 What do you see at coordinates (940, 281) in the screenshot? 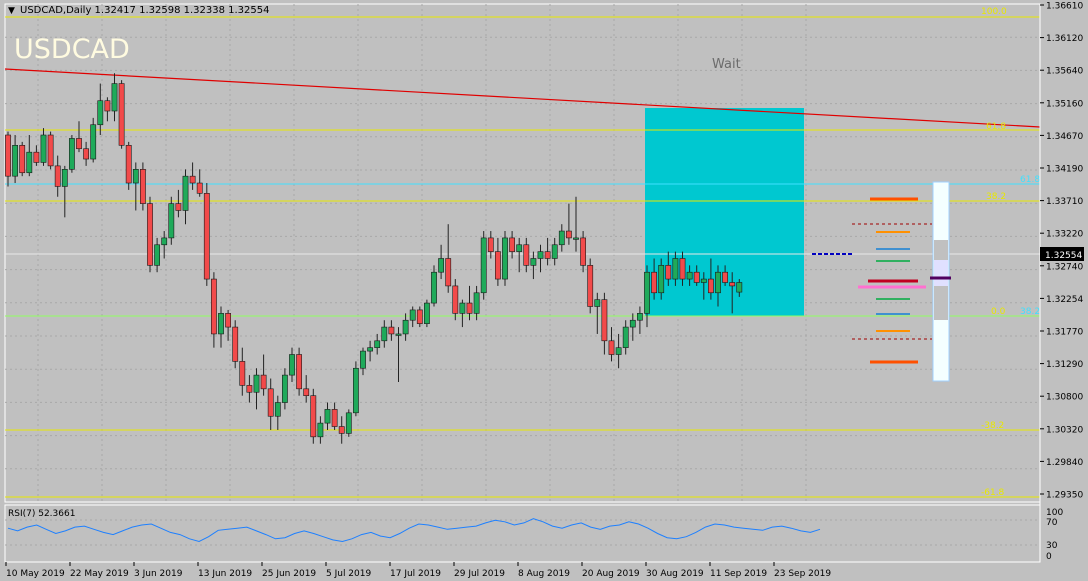
I see `probability-bar` at bounding box center [940, 281].